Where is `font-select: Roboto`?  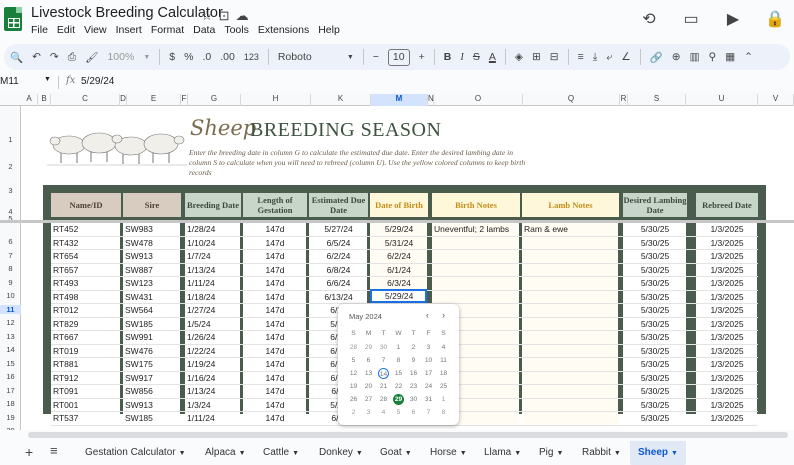
font-select: Roboto is located at coordinates (308, 57).